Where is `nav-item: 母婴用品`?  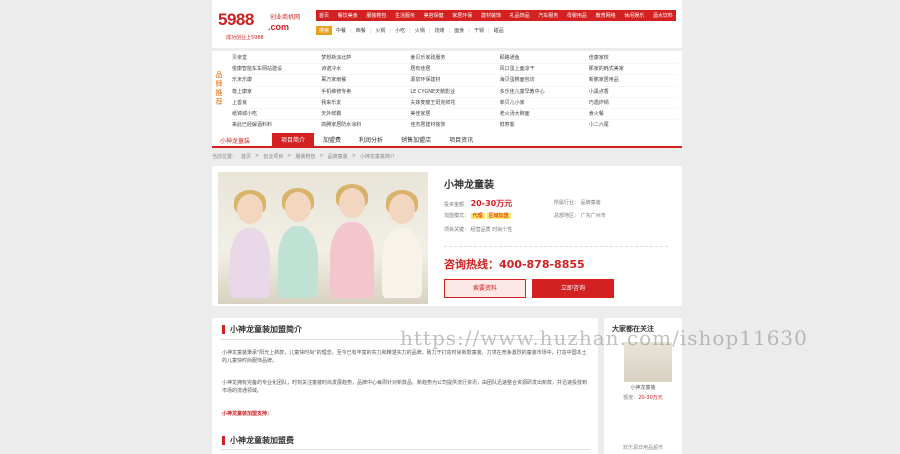
nav-item: 母婴用品 is located at coordinates (577, 15).